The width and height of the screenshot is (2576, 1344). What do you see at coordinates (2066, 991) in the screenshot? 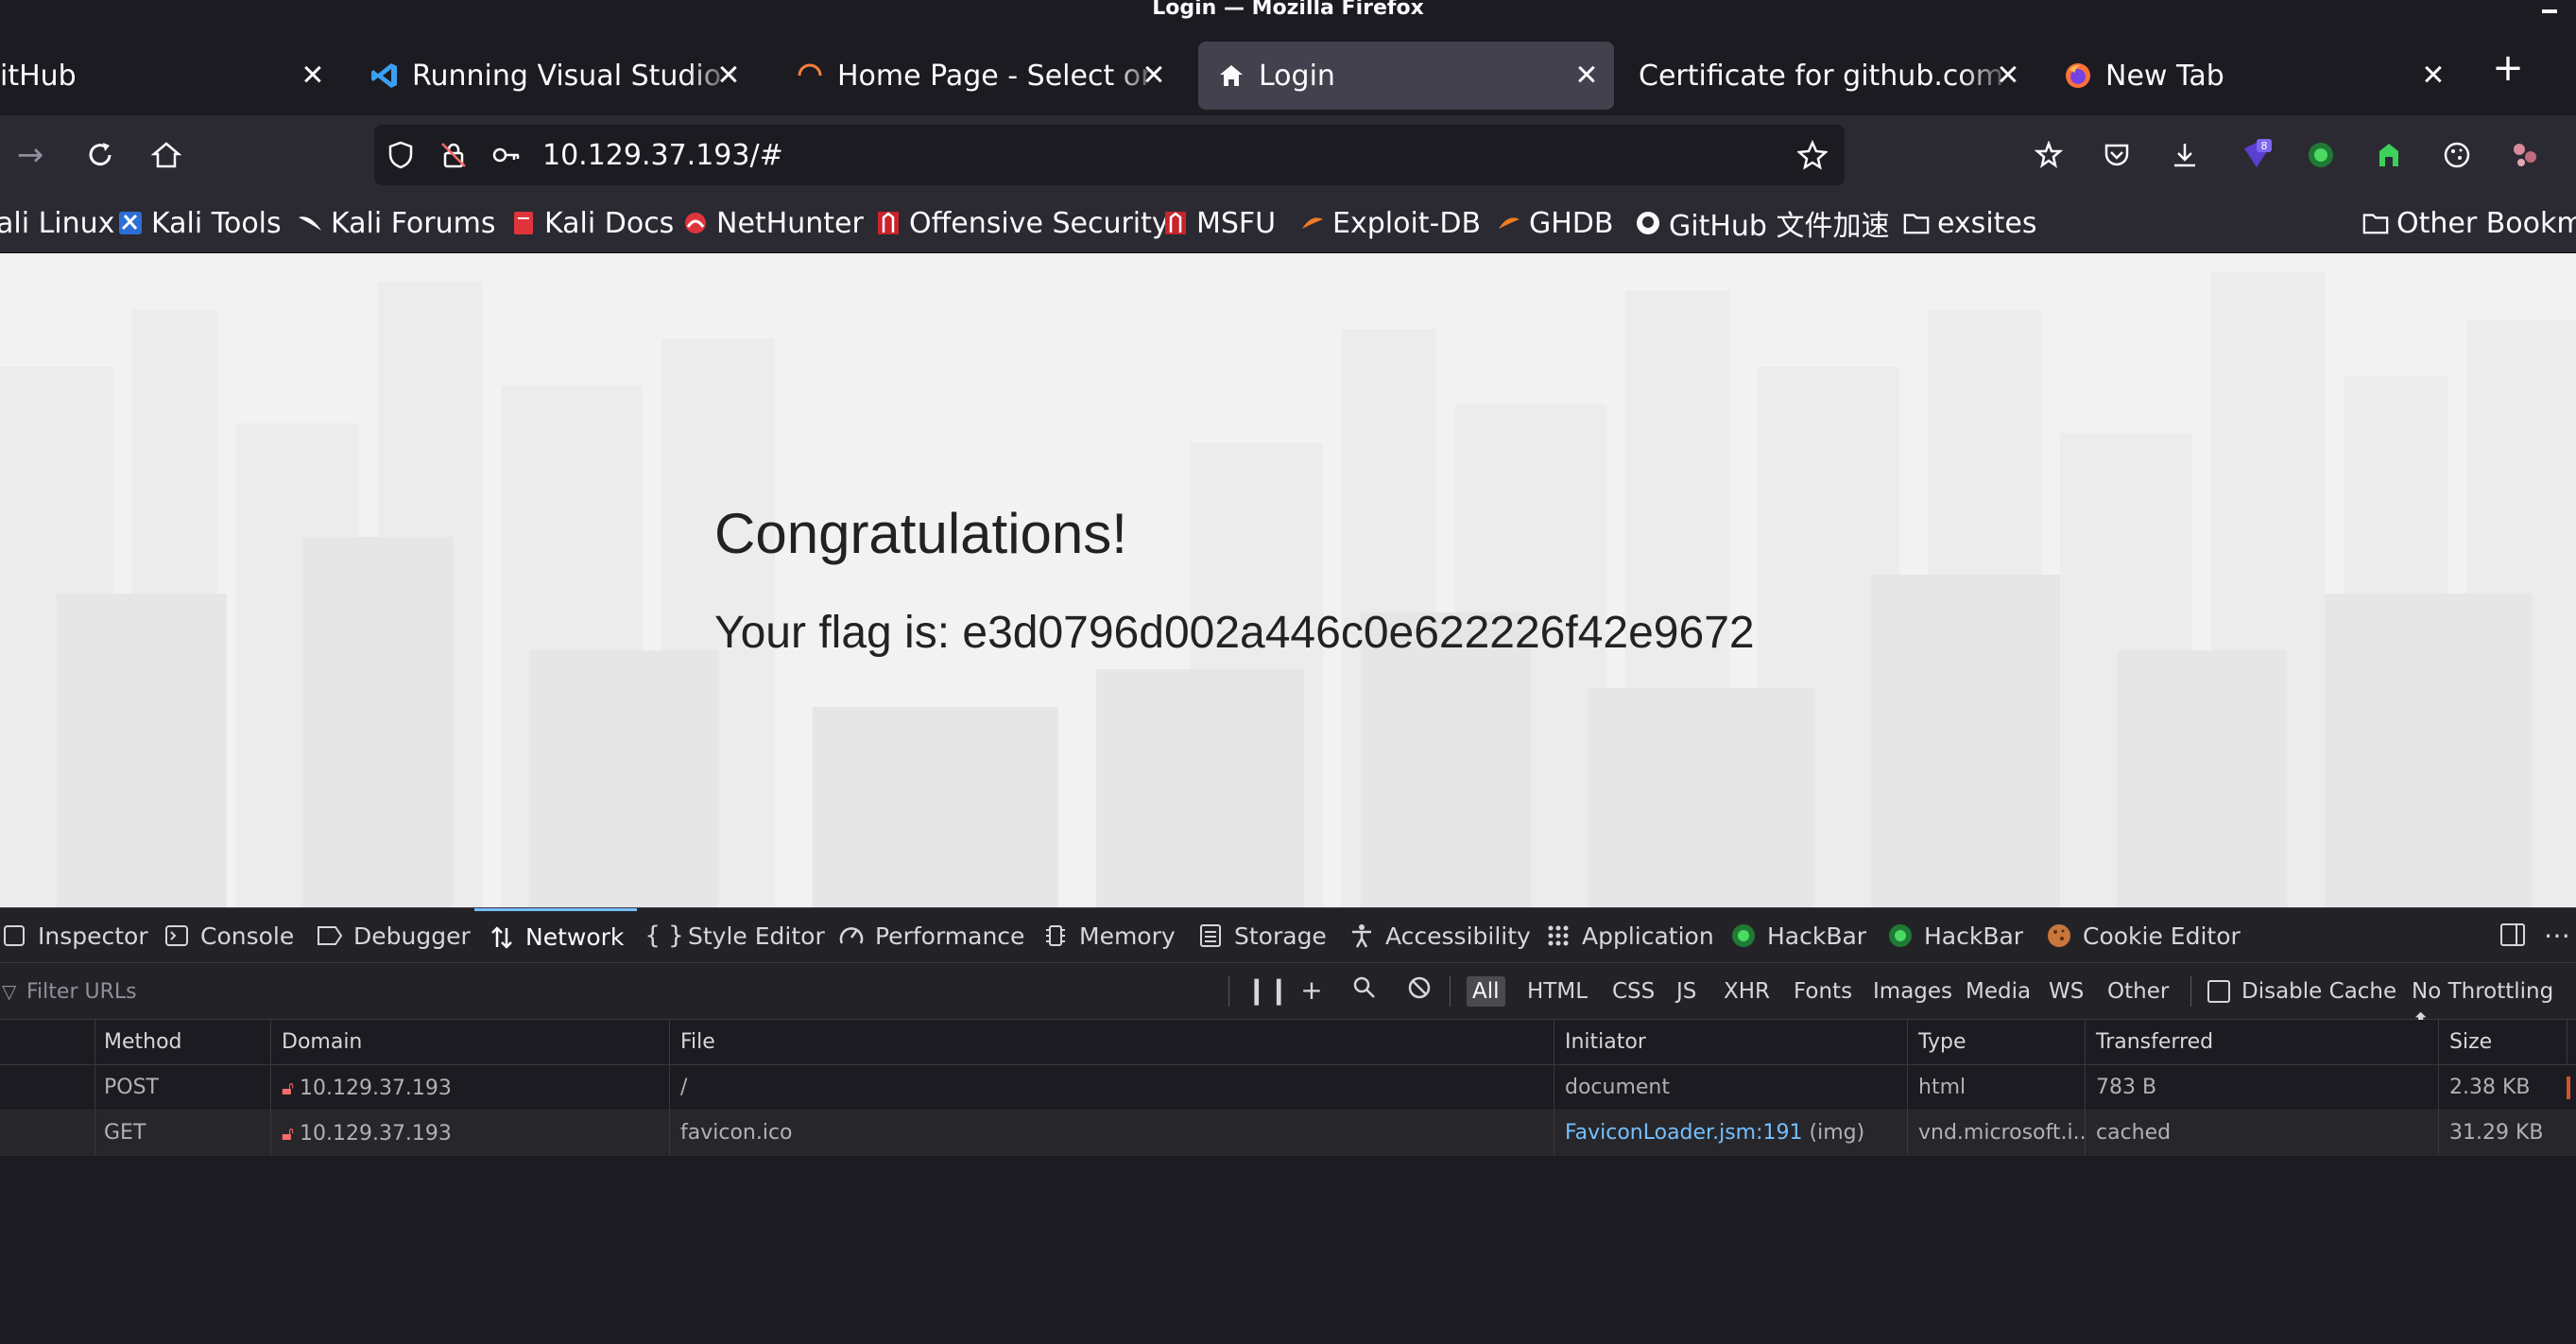
I see `filter-ws: WS` at bounding box center [2066, 991].